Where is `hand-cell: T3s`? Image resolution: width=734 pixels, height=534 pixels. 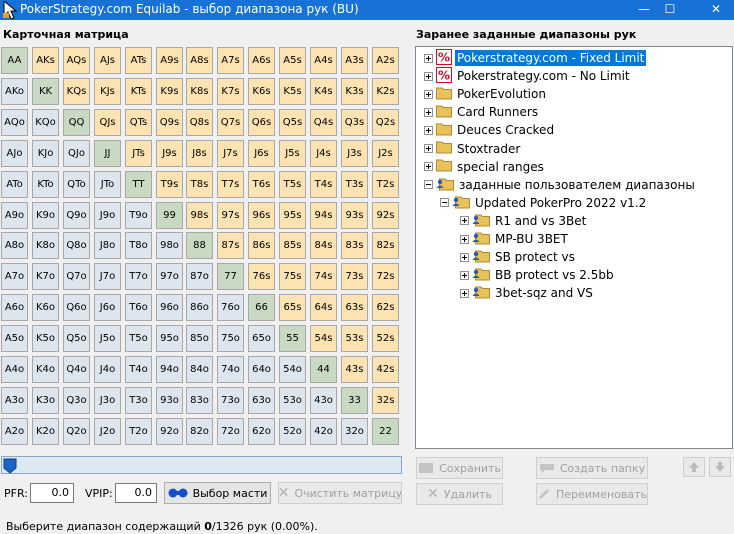
hand-cell: T3s is located at coordinates (354, 184).